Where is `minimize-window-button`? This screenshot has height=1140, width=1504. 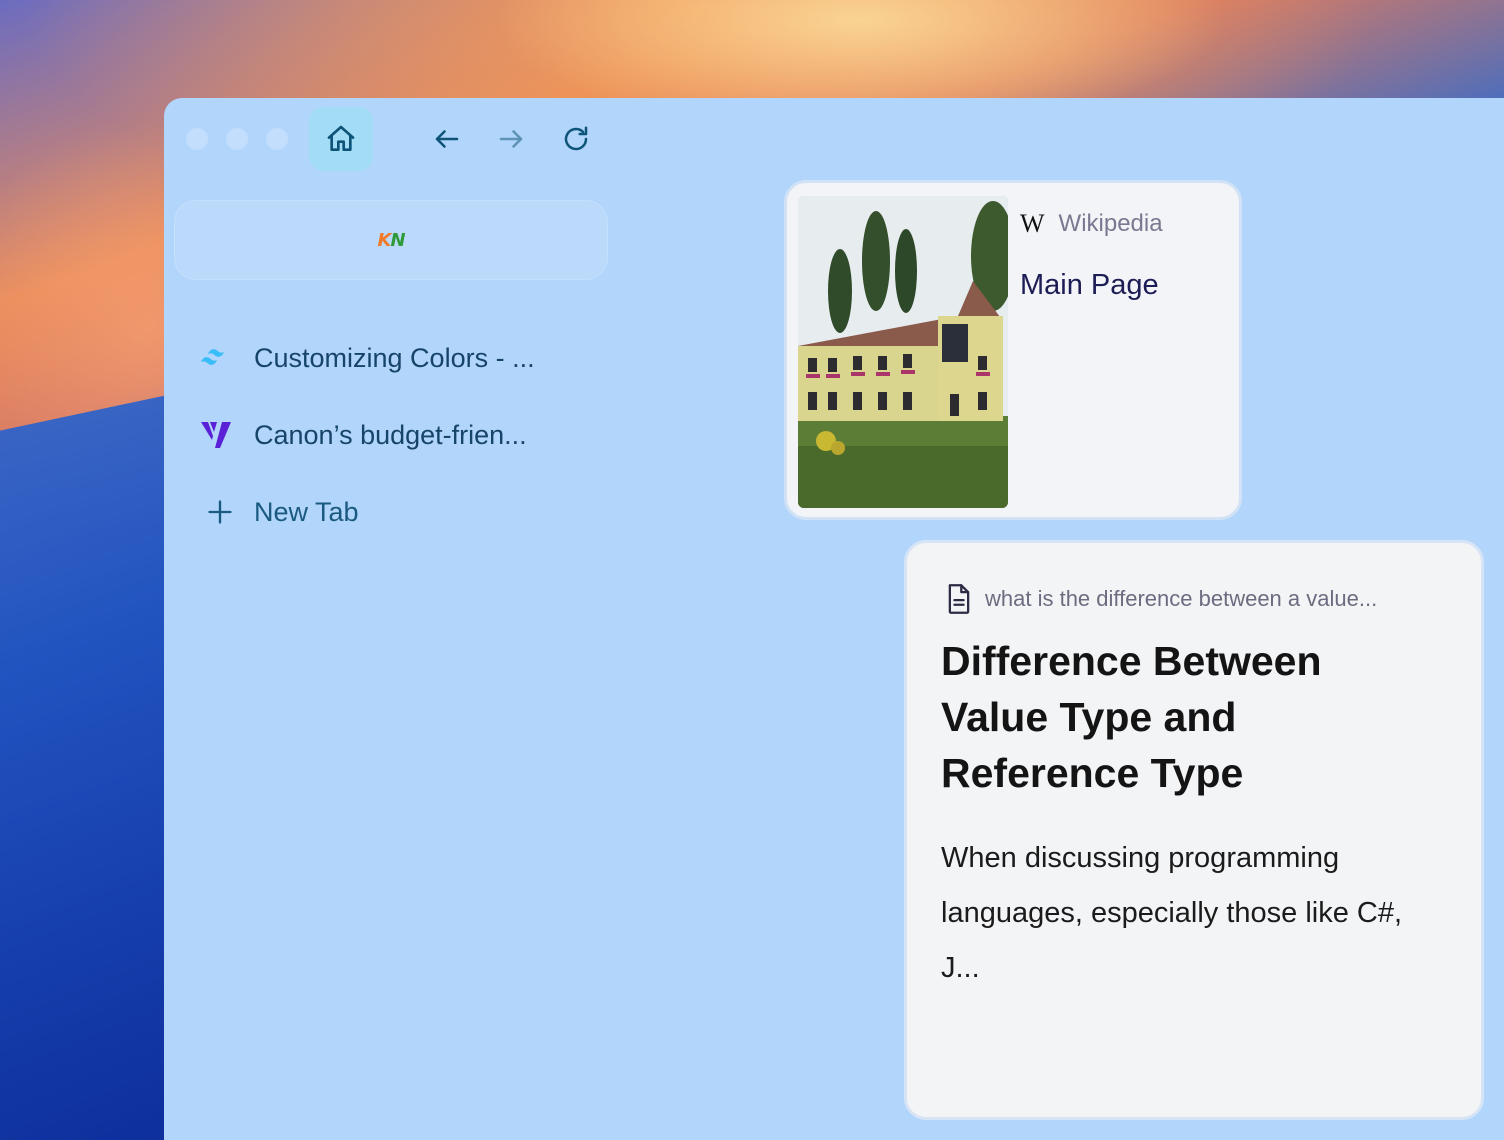 minimize-window-button is located at coordinates (237, 139).